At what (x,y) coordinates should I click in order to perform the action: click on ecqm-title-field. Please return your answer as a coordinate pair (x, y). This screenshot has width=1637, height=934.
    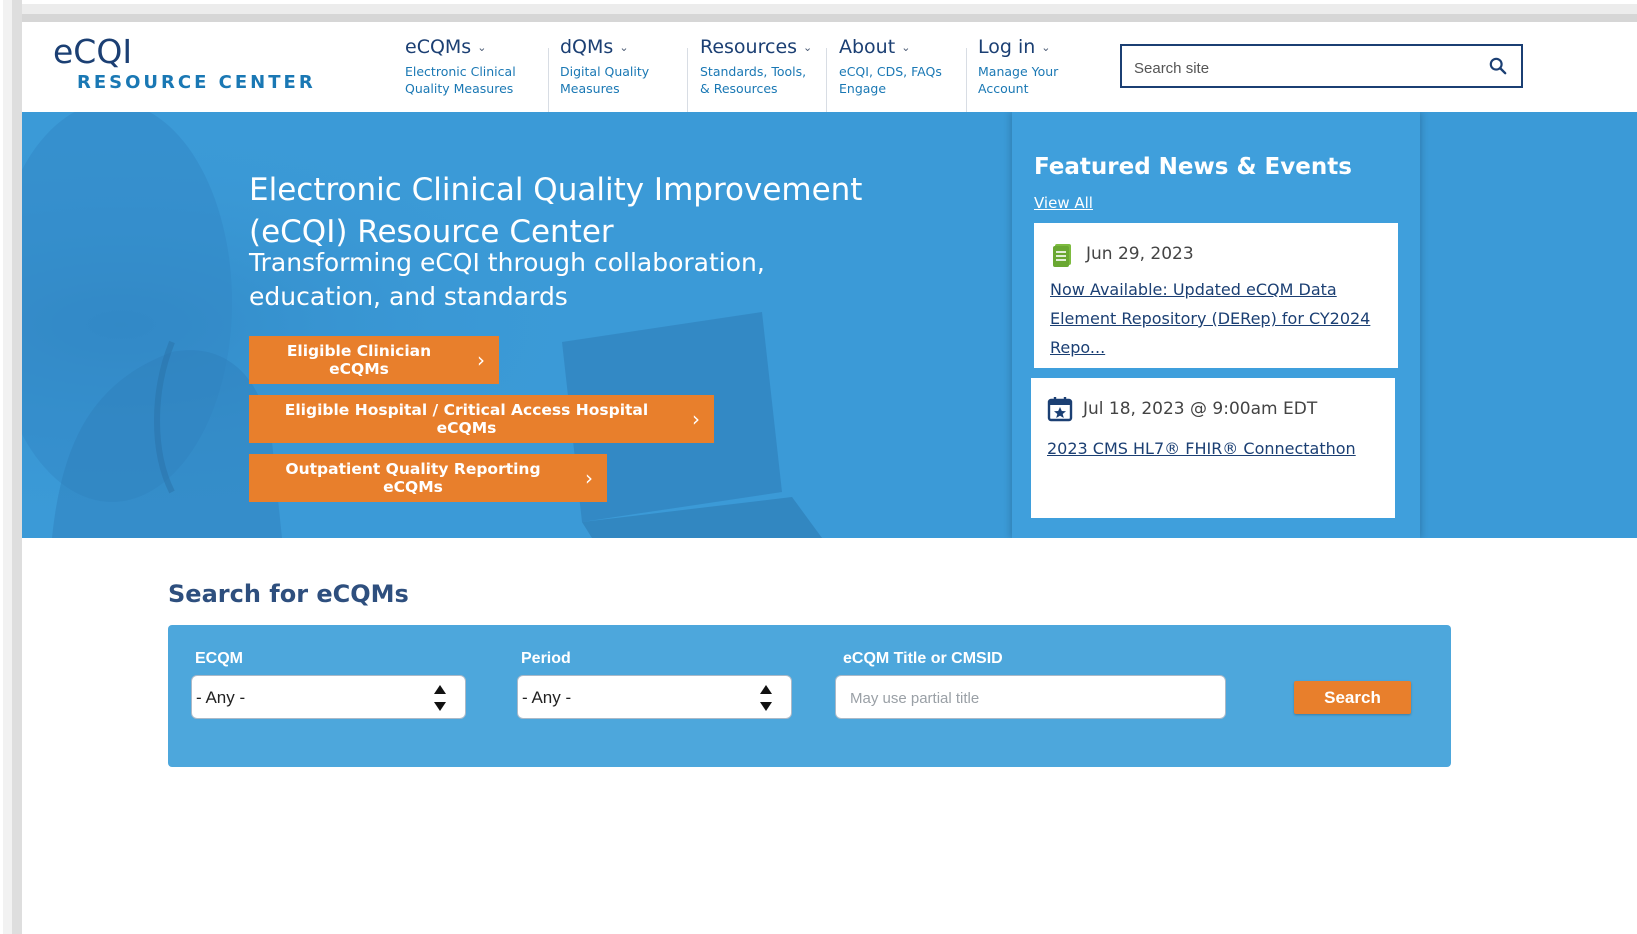
    Looking at the image, I should click on (1030, 697).